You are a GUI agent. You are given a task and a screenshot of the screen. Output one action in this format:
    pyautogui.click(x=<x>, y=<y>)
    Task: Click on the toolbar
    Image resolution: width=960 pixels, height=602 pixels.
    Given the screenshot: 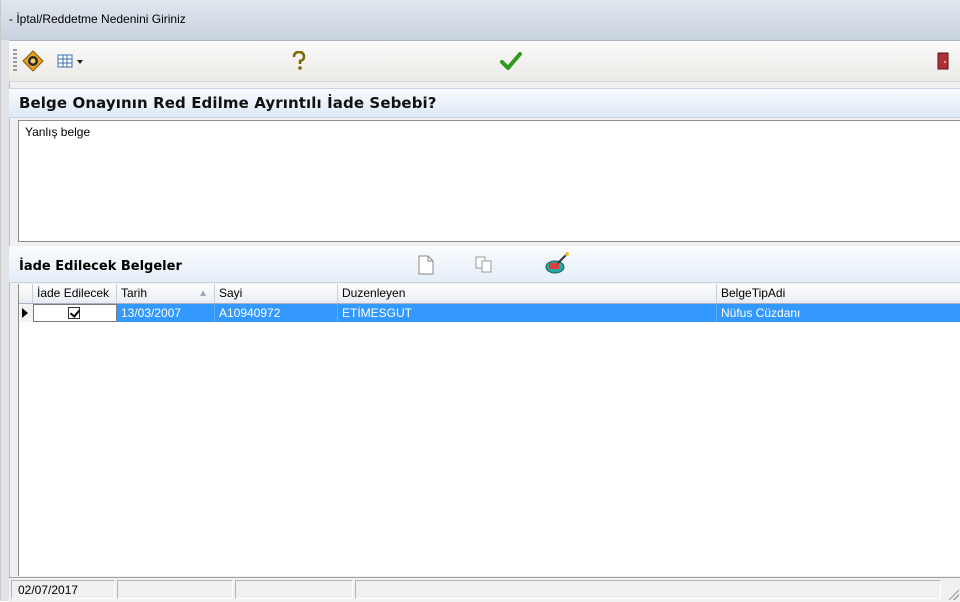 What is the action you would take?
    pyautogui.click(x=484, y=61)
    